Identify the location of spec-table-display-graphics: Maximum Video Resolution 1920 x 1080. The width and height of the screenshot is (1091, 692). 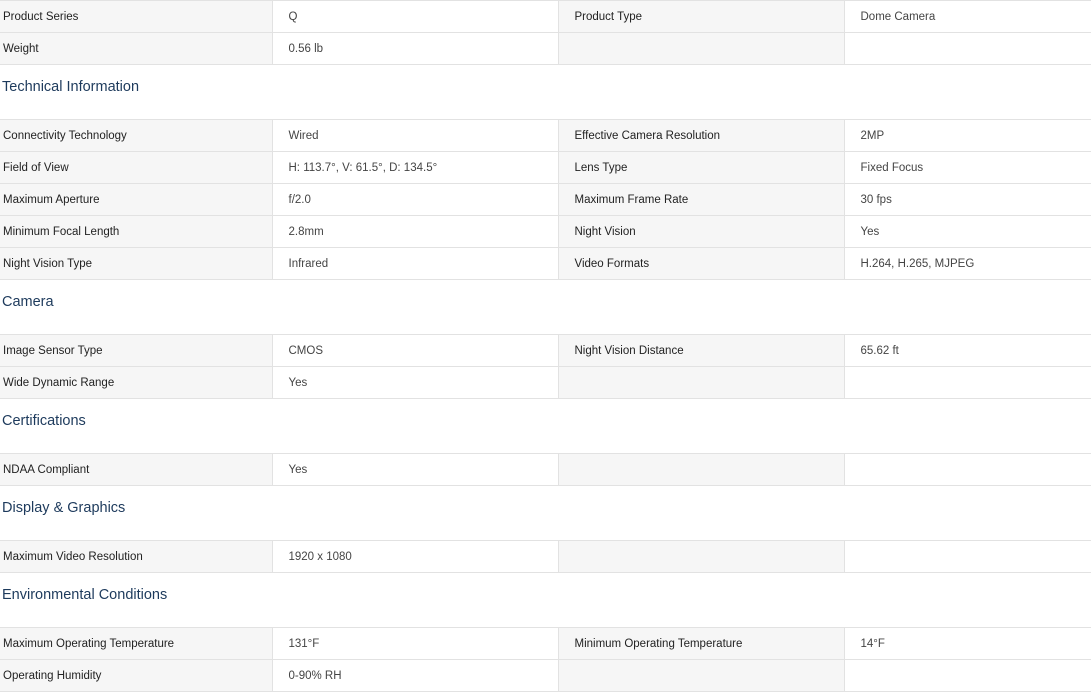
(545, 556).